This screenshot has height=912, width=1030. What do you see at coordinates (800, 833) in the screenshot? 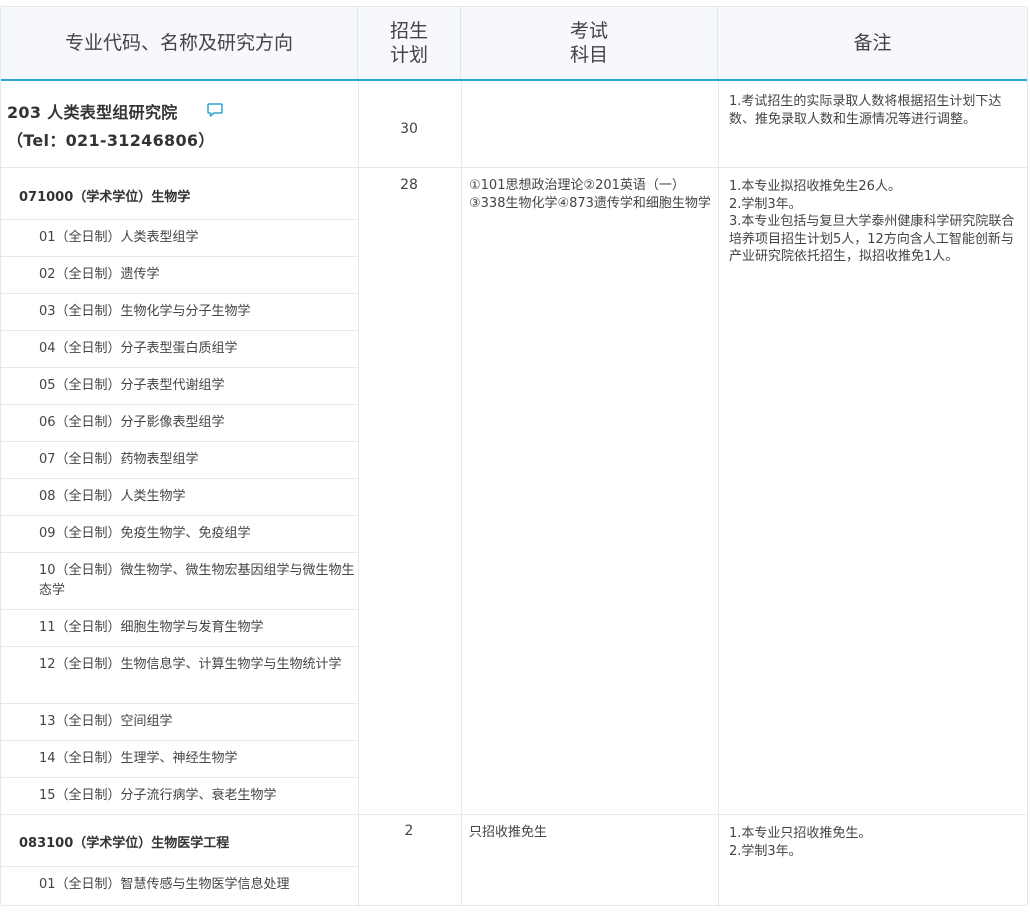
I see `note-line: 1.本专业只招收推免生。` at bounding box center [800, 833].